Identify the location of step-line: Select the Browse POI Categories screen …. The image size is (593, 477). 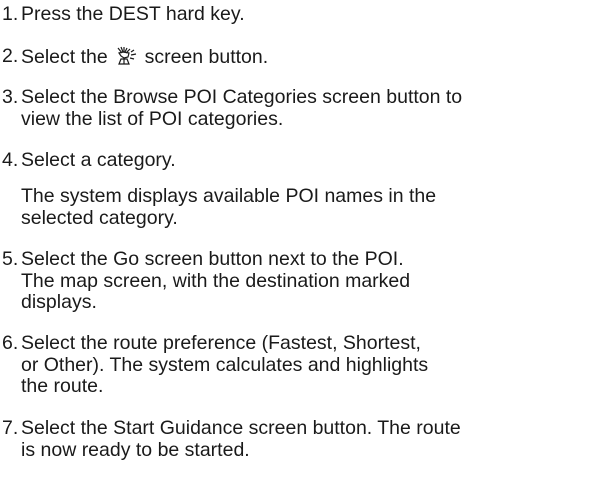
(242, 97).